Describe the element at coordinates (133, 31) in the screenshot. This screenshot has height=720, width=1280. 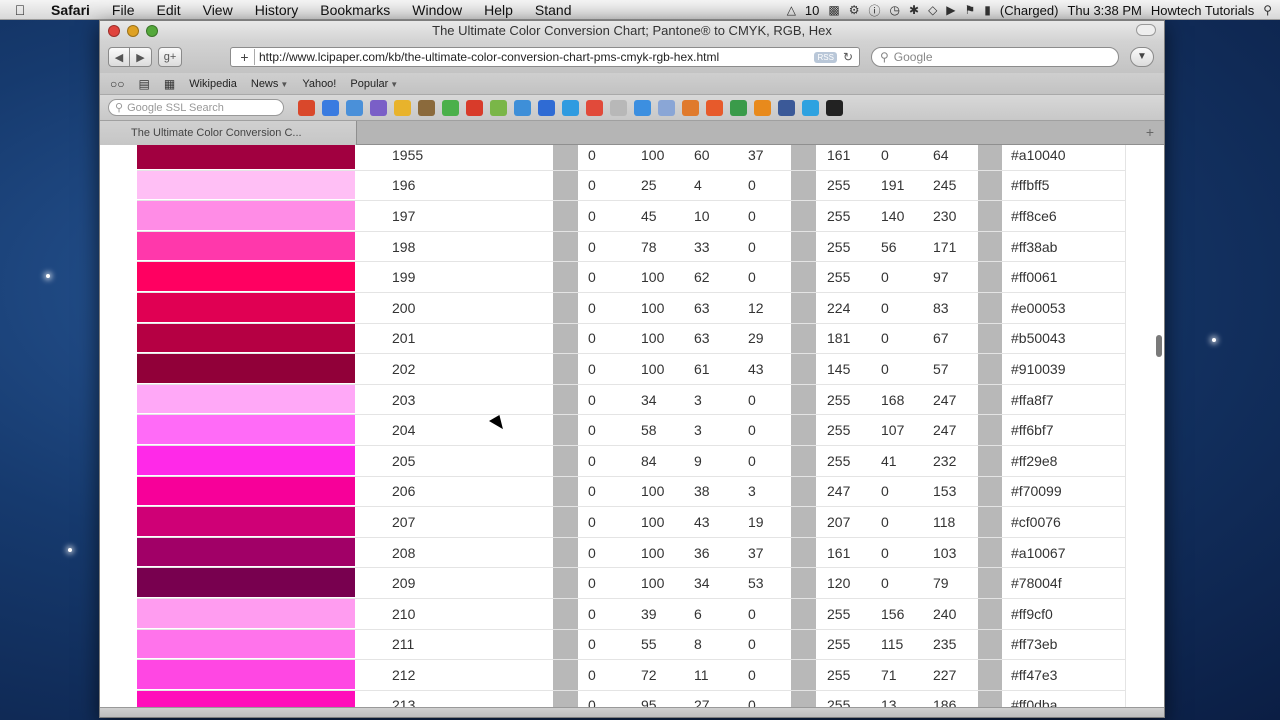
I see `minimize-button` at that location.